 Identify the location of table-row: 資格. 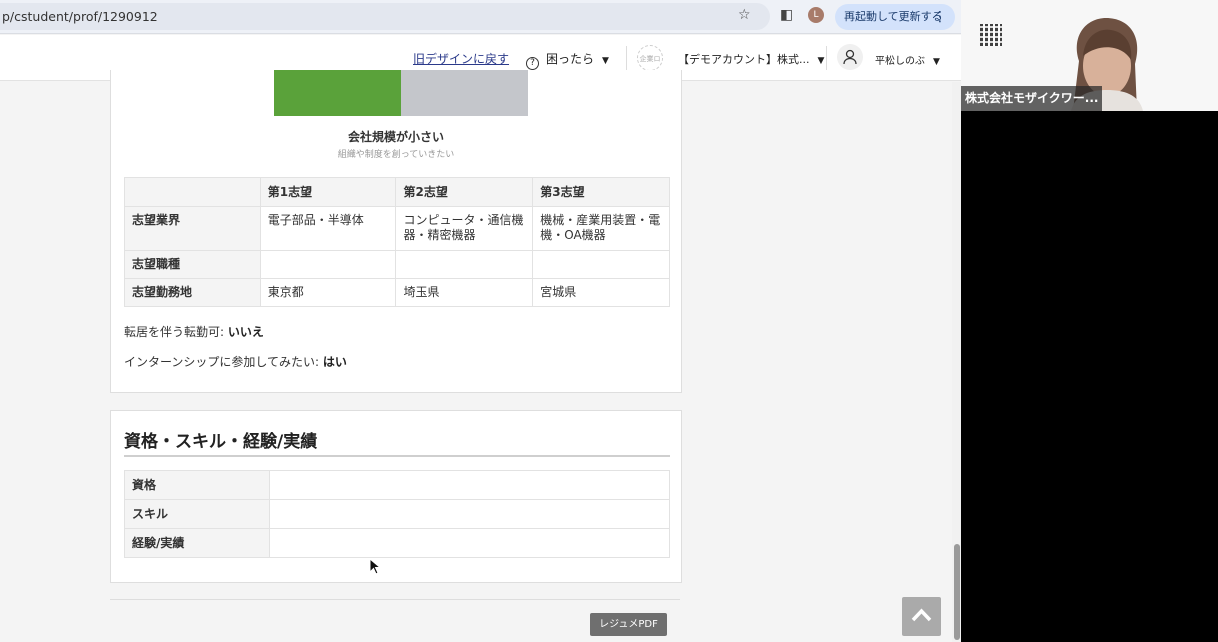
(397, 485).